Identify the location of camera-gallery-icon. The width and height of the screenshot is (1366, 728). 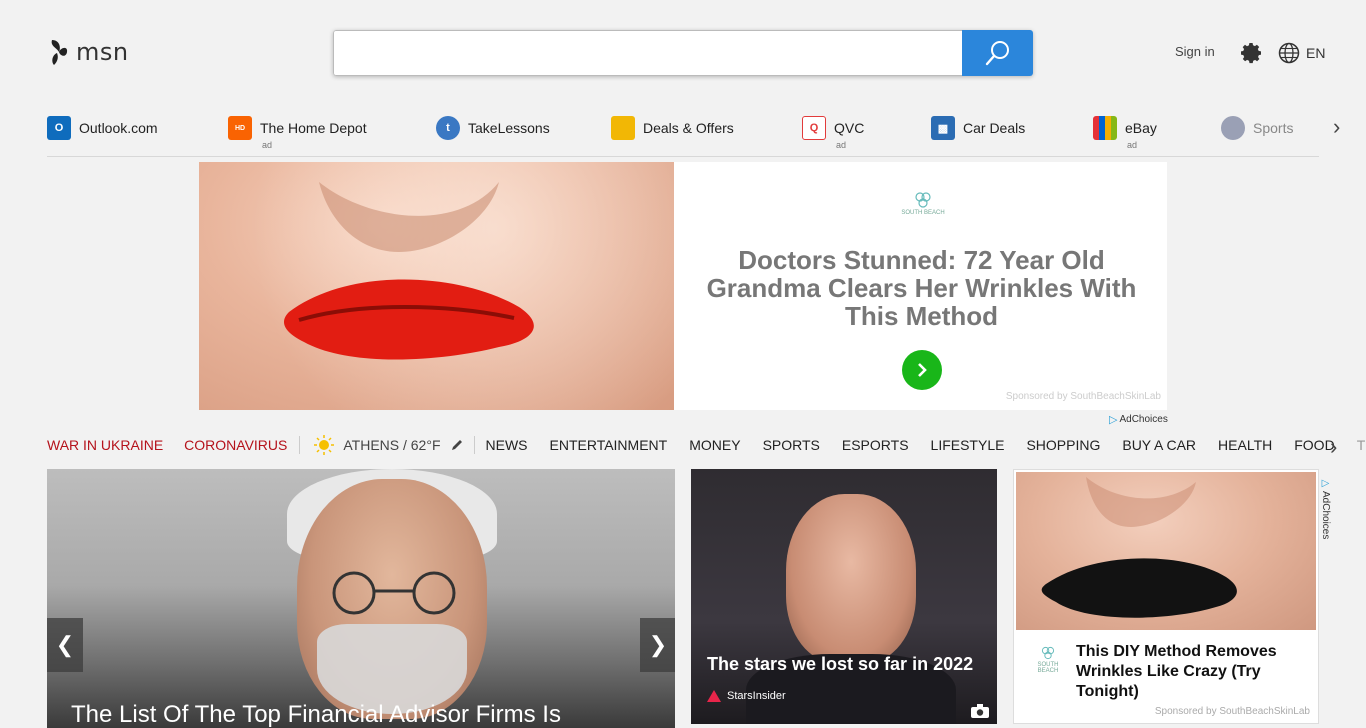
(980, 711).